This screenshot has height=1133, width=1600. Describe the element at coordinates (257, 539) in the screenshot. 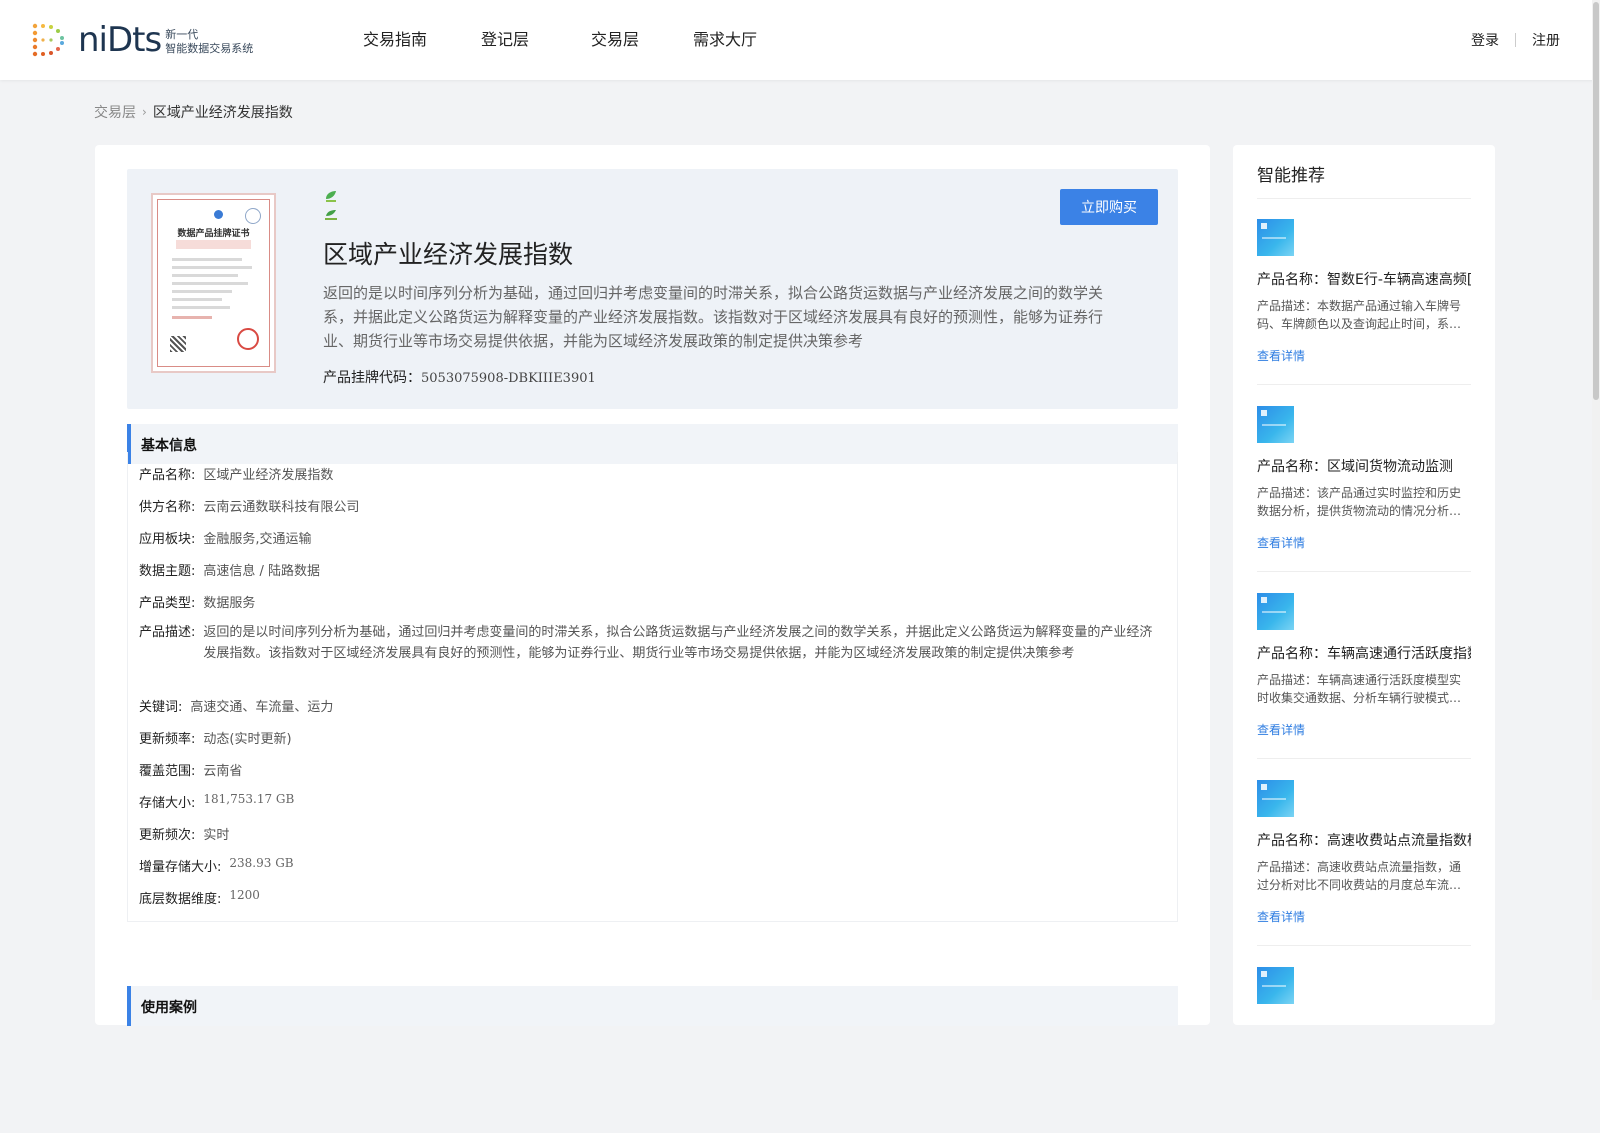

I see `info-value: 金融服务,交通运输` at that location.